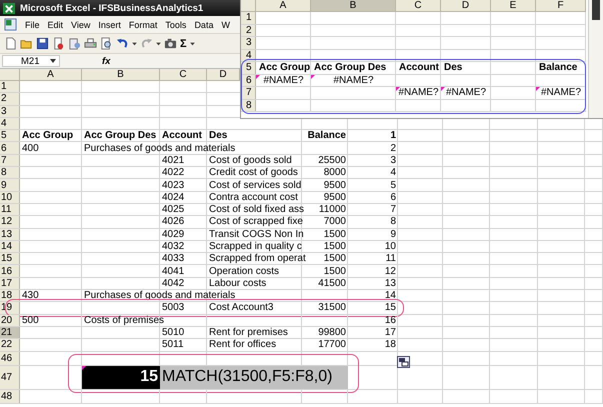 Image resolution: width=603 pixels, height=407 pixels. Describe the element at coordinates (10, 124) in the screenshot. I see `row-header: 4` at that location.